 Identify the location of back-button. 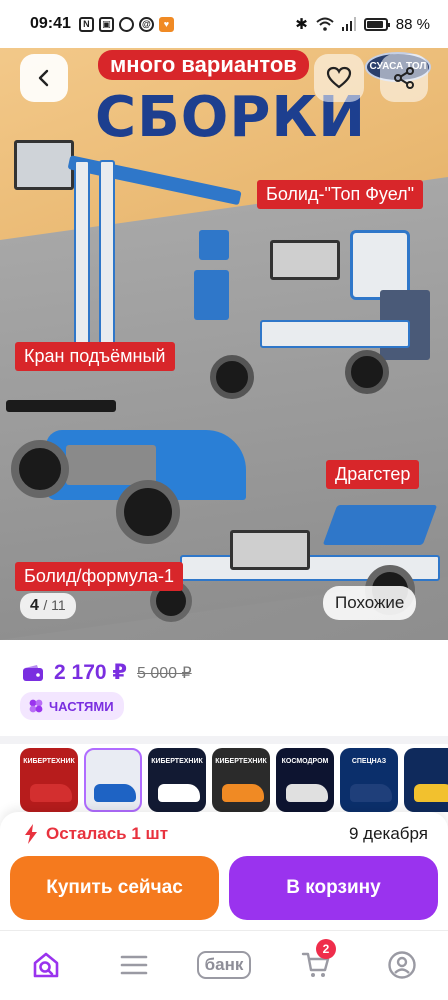
(44, 78).